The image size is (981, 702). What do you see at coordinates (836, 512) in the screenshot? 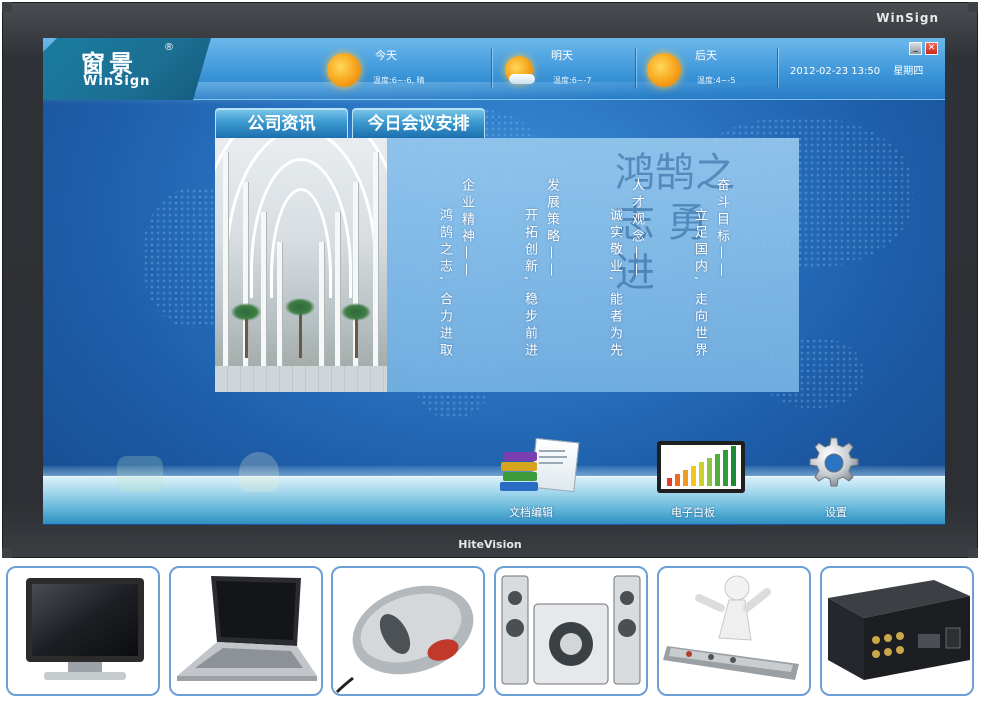
I see `dock-label-settings: 设置` at bounding box center [836, 512].